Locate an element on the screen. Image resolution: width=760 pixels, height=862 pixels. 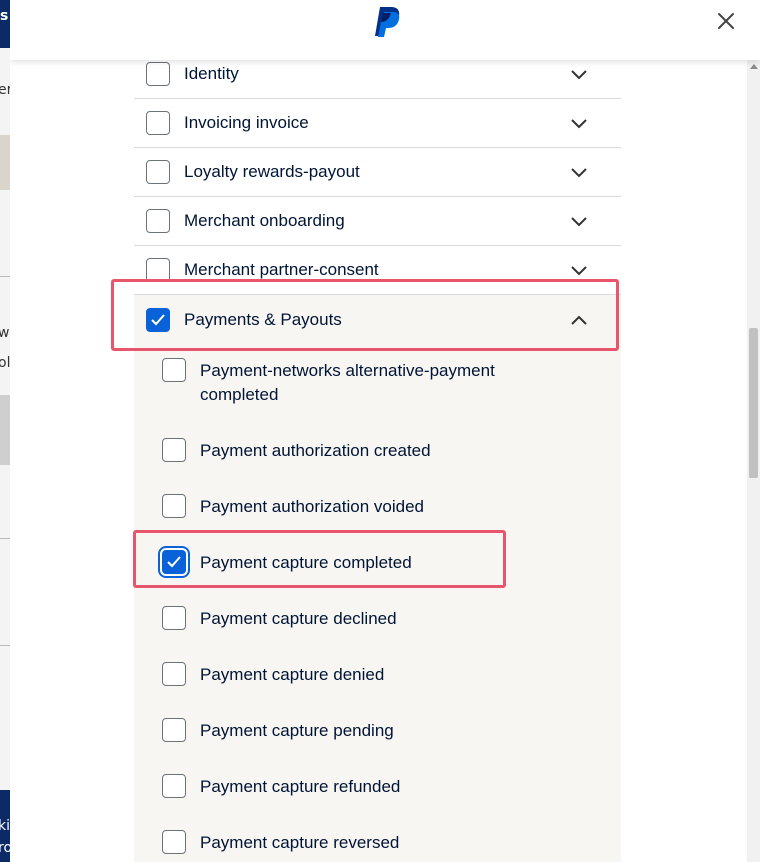
close-icon is located at coordinates (726, 21).